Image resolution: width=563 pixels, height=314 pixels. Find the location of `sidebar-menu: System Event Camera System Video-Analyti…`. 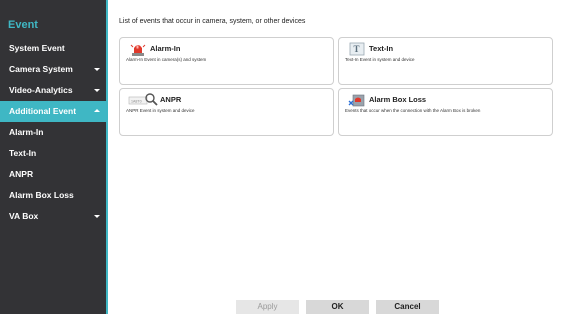

sidebar-menu: System Event Camera System Video-Analyti… is located at coordinates (53, 132).